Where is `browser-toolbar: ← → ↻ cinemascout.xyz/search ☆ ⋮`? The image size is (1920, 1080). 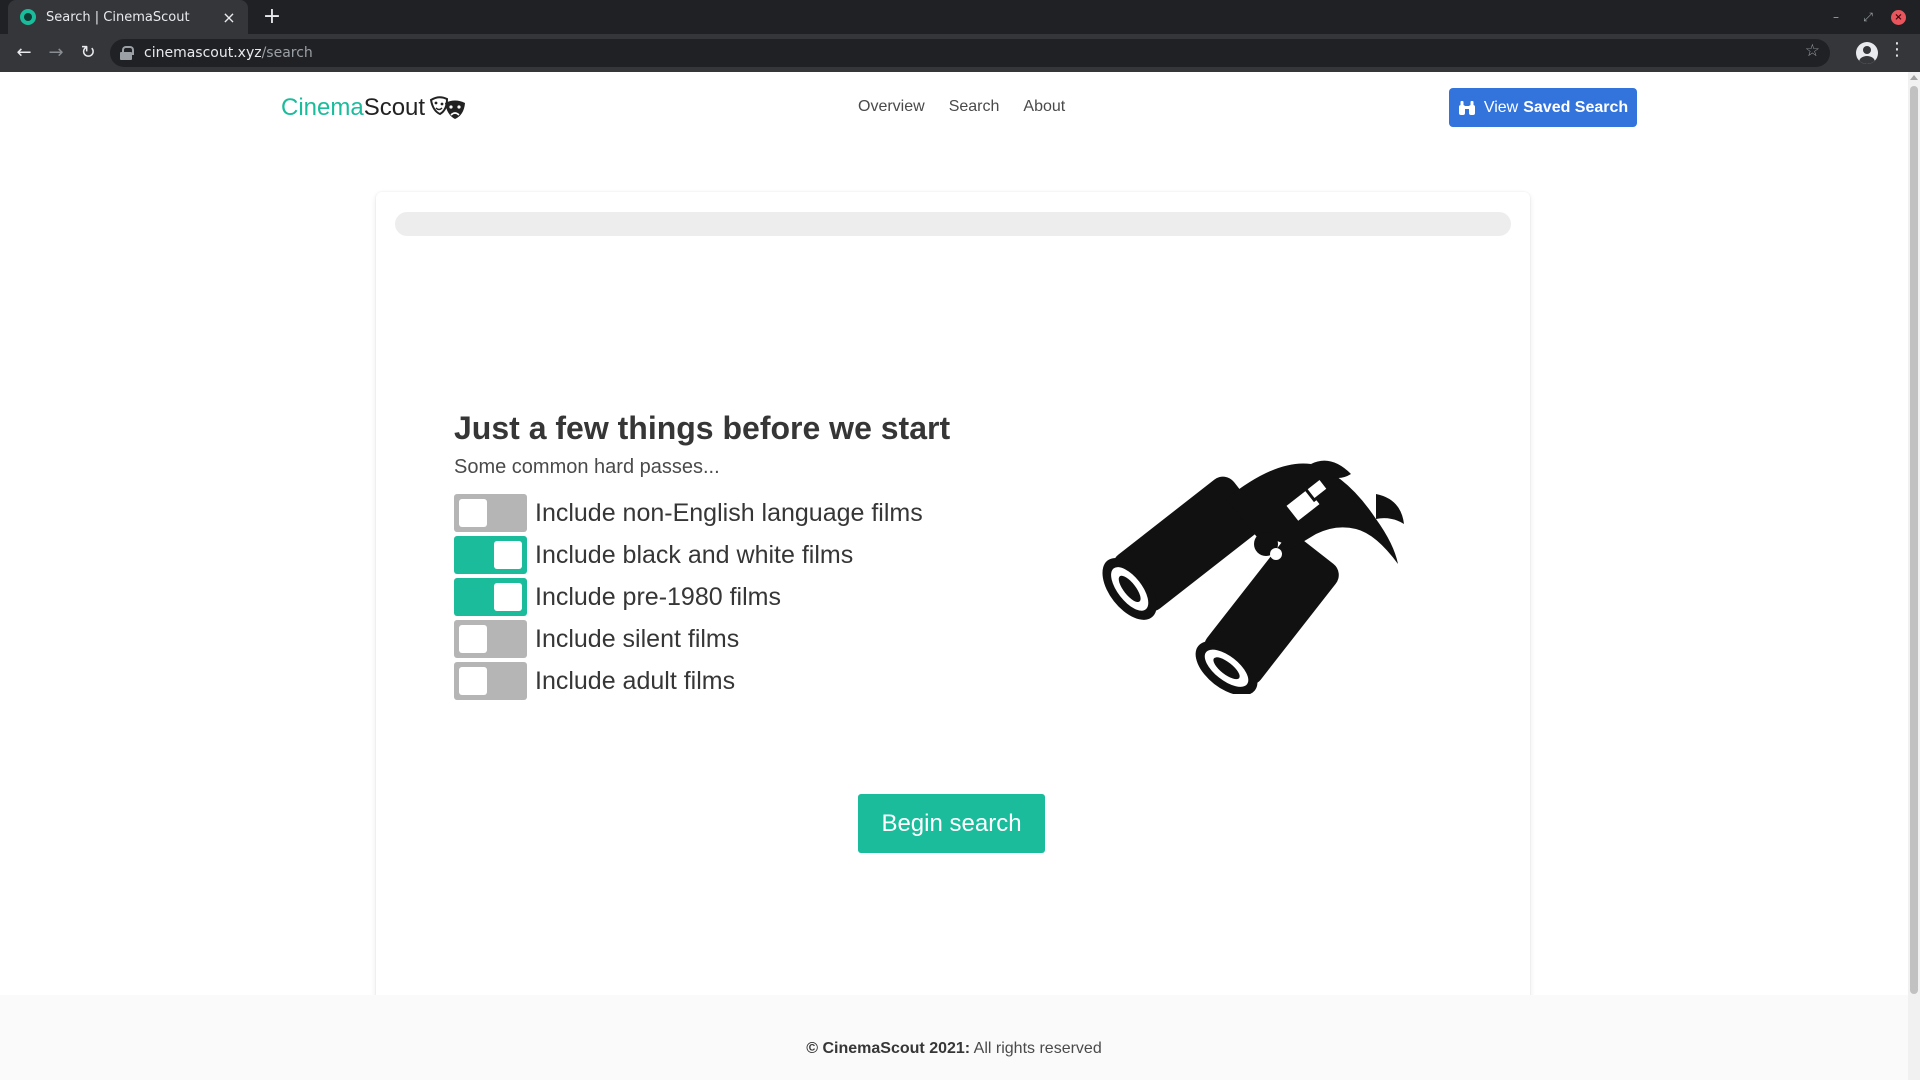
browser-toolbar: ← → ↻ cinemascout.xyz/search ☆ ⋮ is located at coordinates (960, 53).